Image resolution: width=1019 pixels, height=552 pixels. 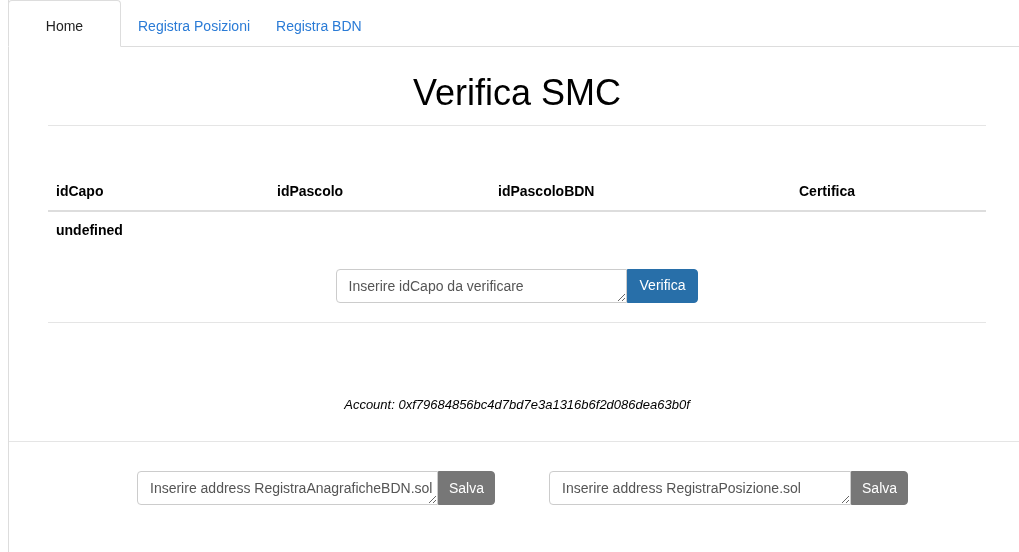 What do you see at coordinates (287, 488) in the screenshot?
I see `input-field: Inserire address RegistraAnagraficheBDN.sol` at bounding box center [287, 488].